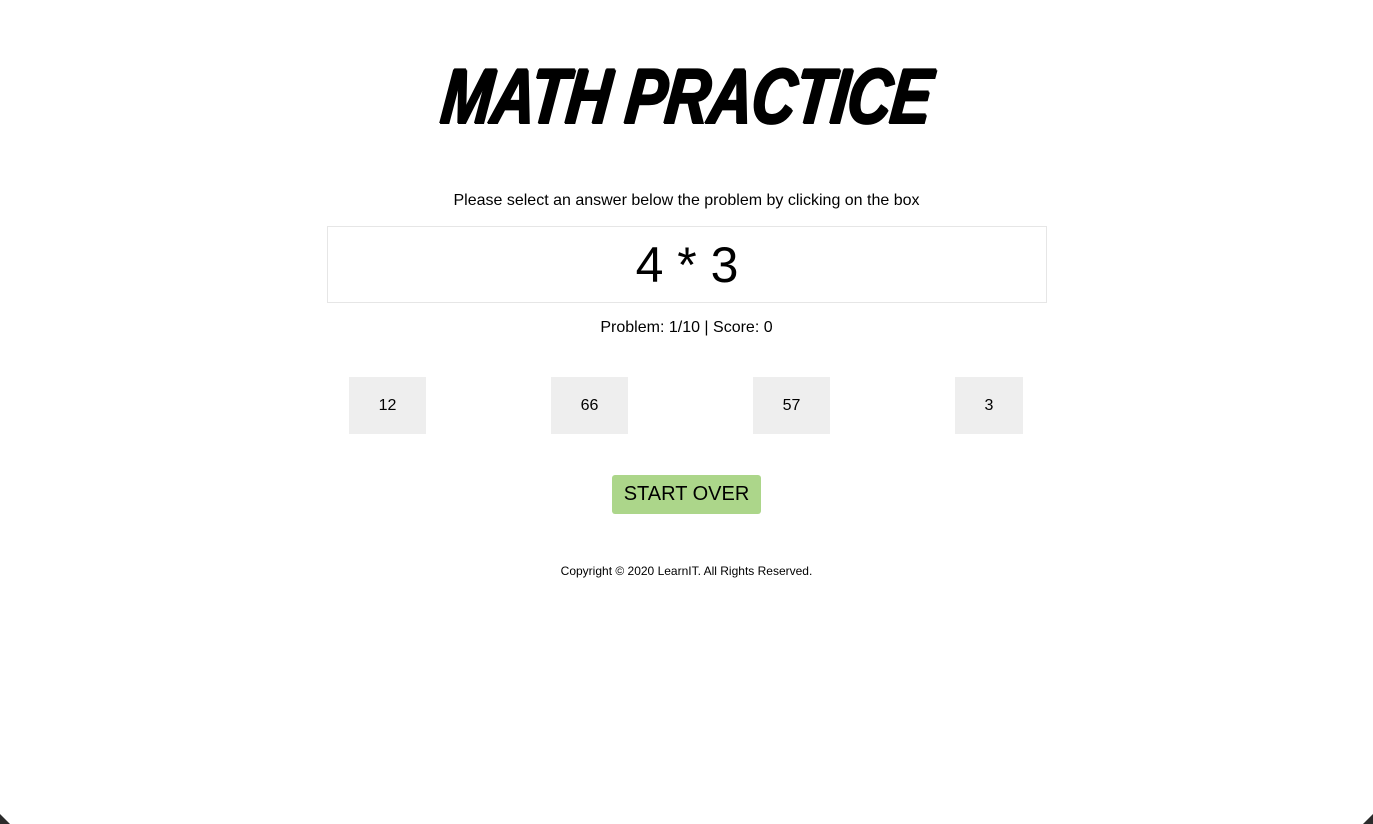  What do you see at coordinates (686, 96) in the screenshot?
I see `page-title: MATH PRACTICE` at bounding box center [686, 96].